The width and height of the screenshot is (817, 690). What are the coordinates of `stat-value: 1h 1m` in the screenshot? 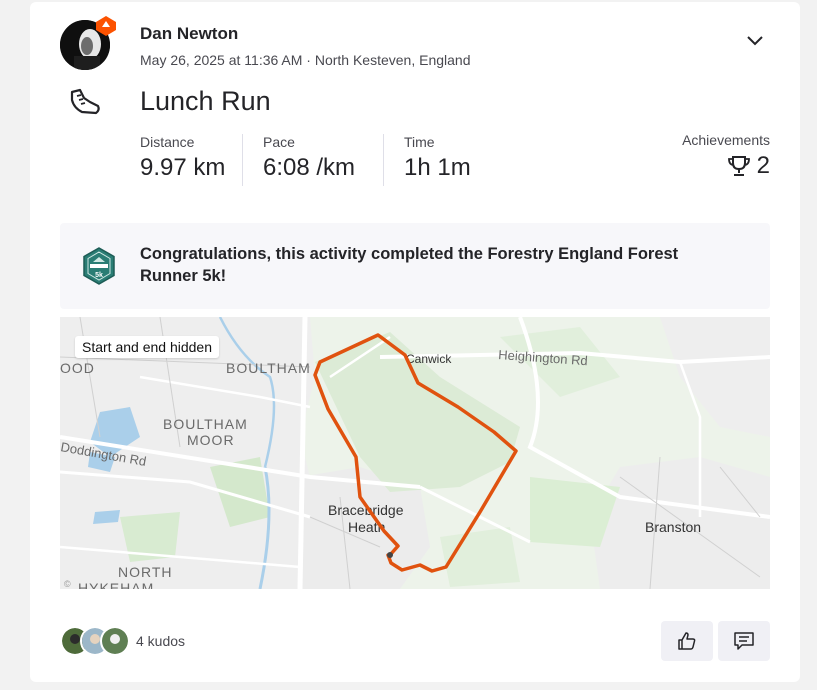 It's located at (437, 167).